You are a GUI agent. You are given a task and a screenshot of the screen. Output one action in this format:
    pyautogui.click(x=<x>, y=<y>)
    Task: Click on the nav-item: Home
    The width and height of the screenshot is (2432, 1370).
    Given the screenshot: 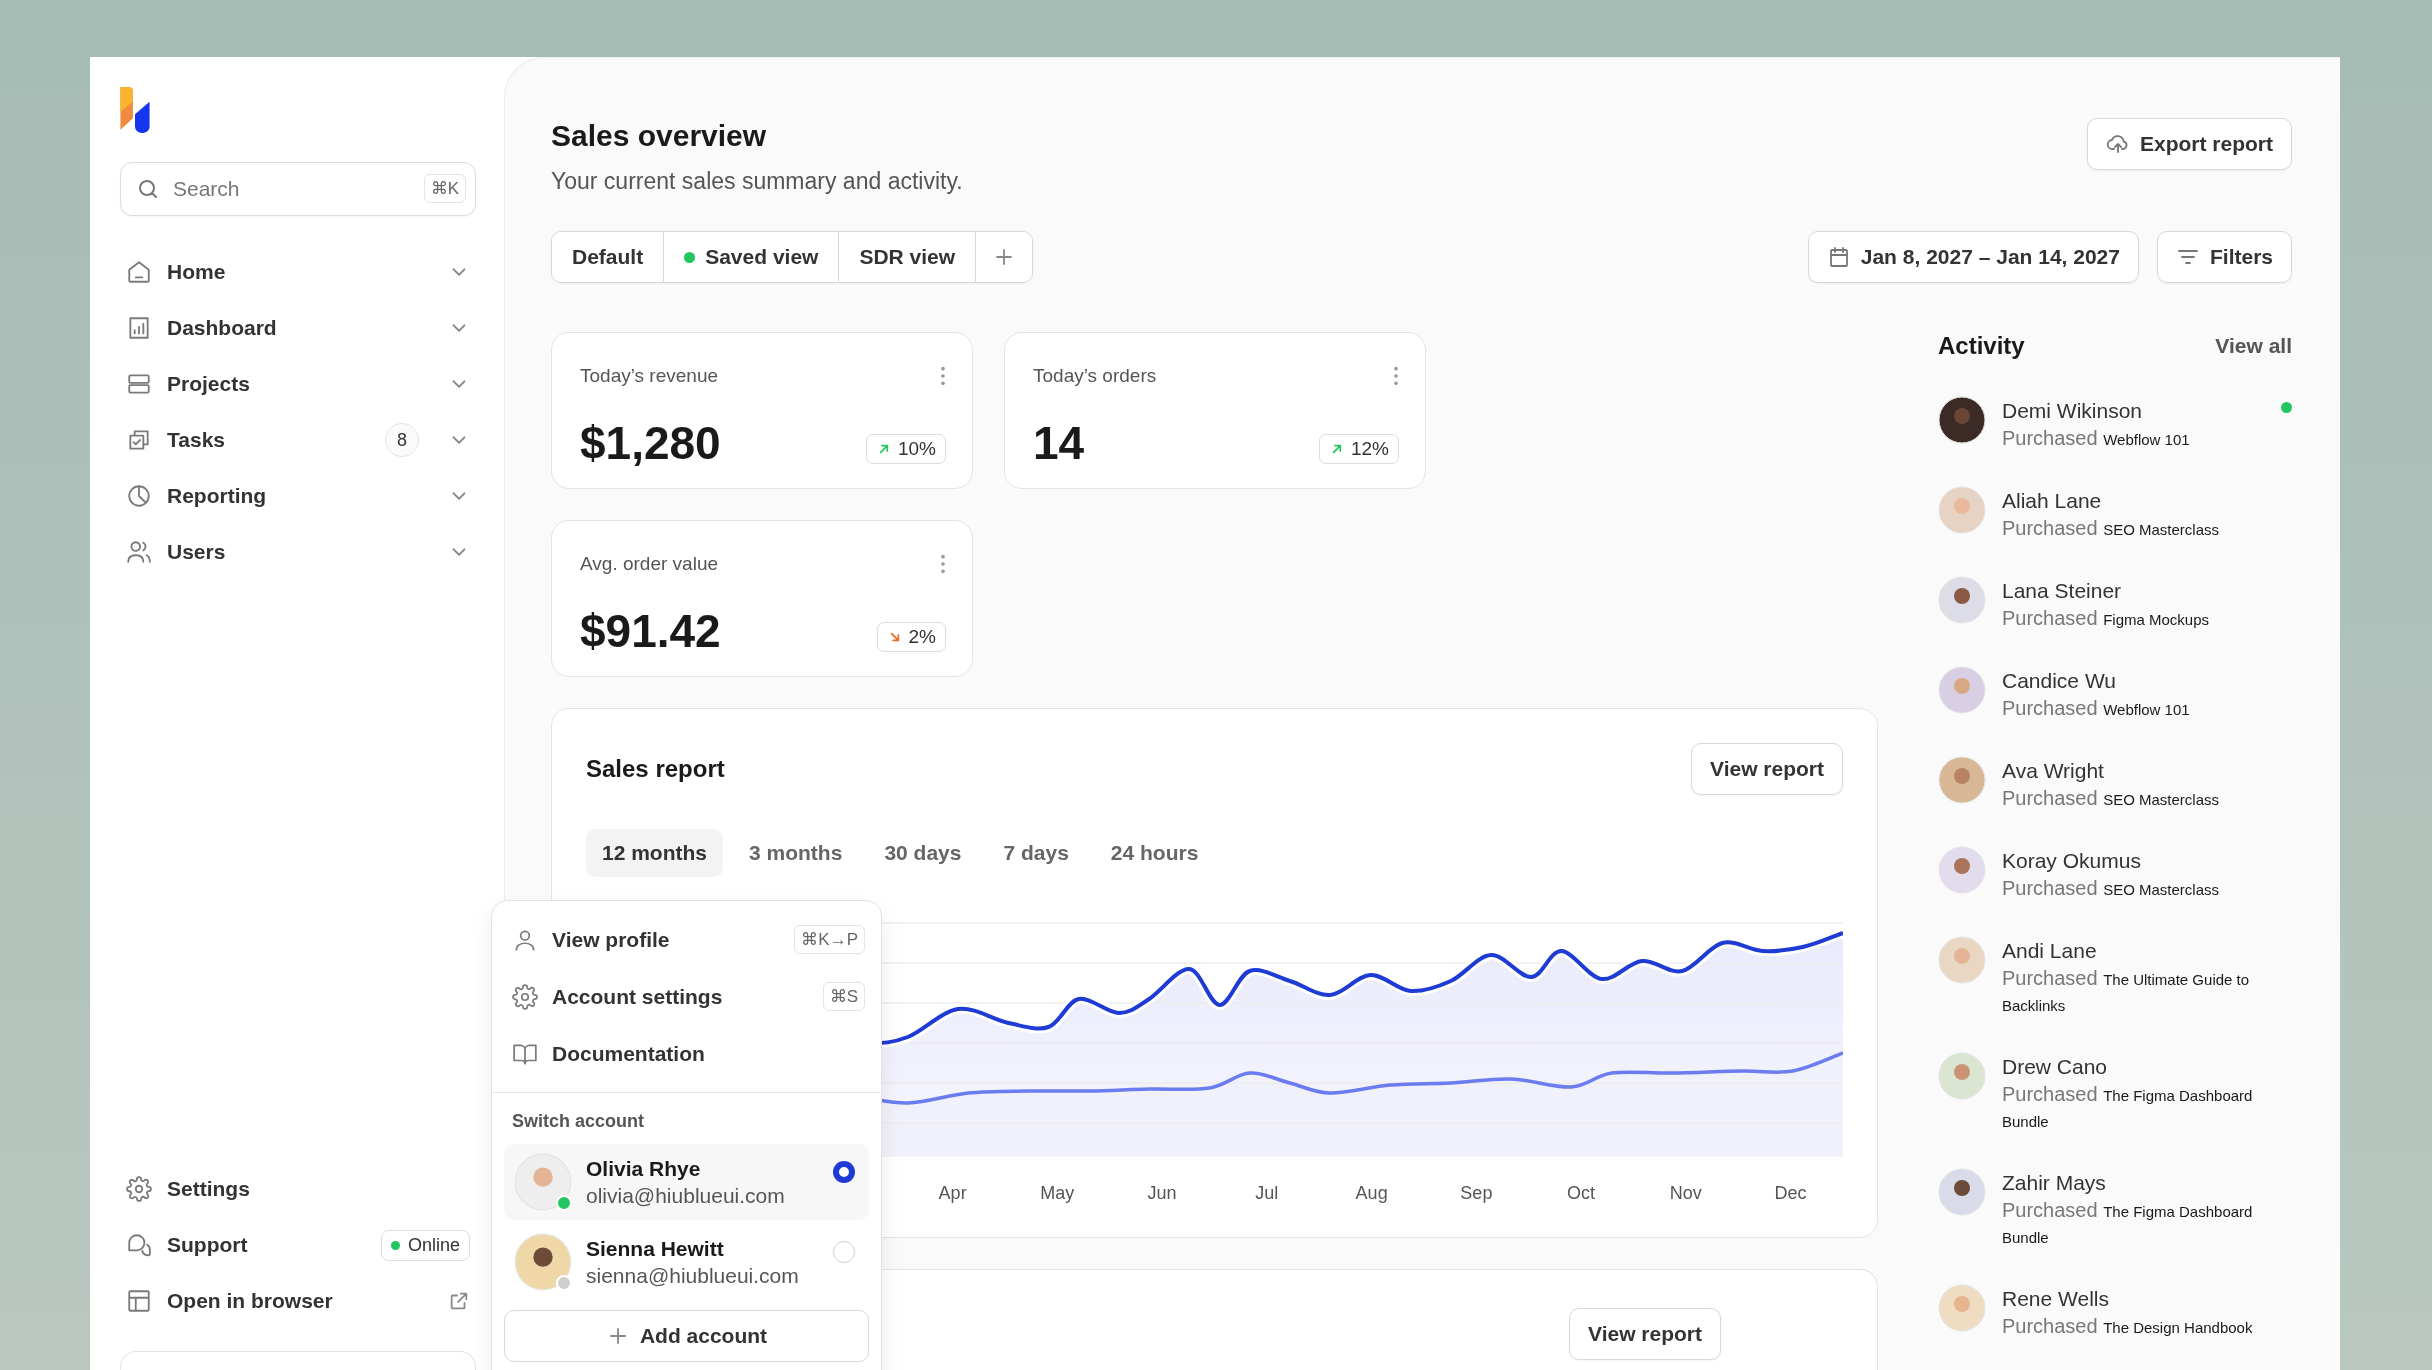 What is the action you would take?
    pyautogui.click(x=298, y=272)
    